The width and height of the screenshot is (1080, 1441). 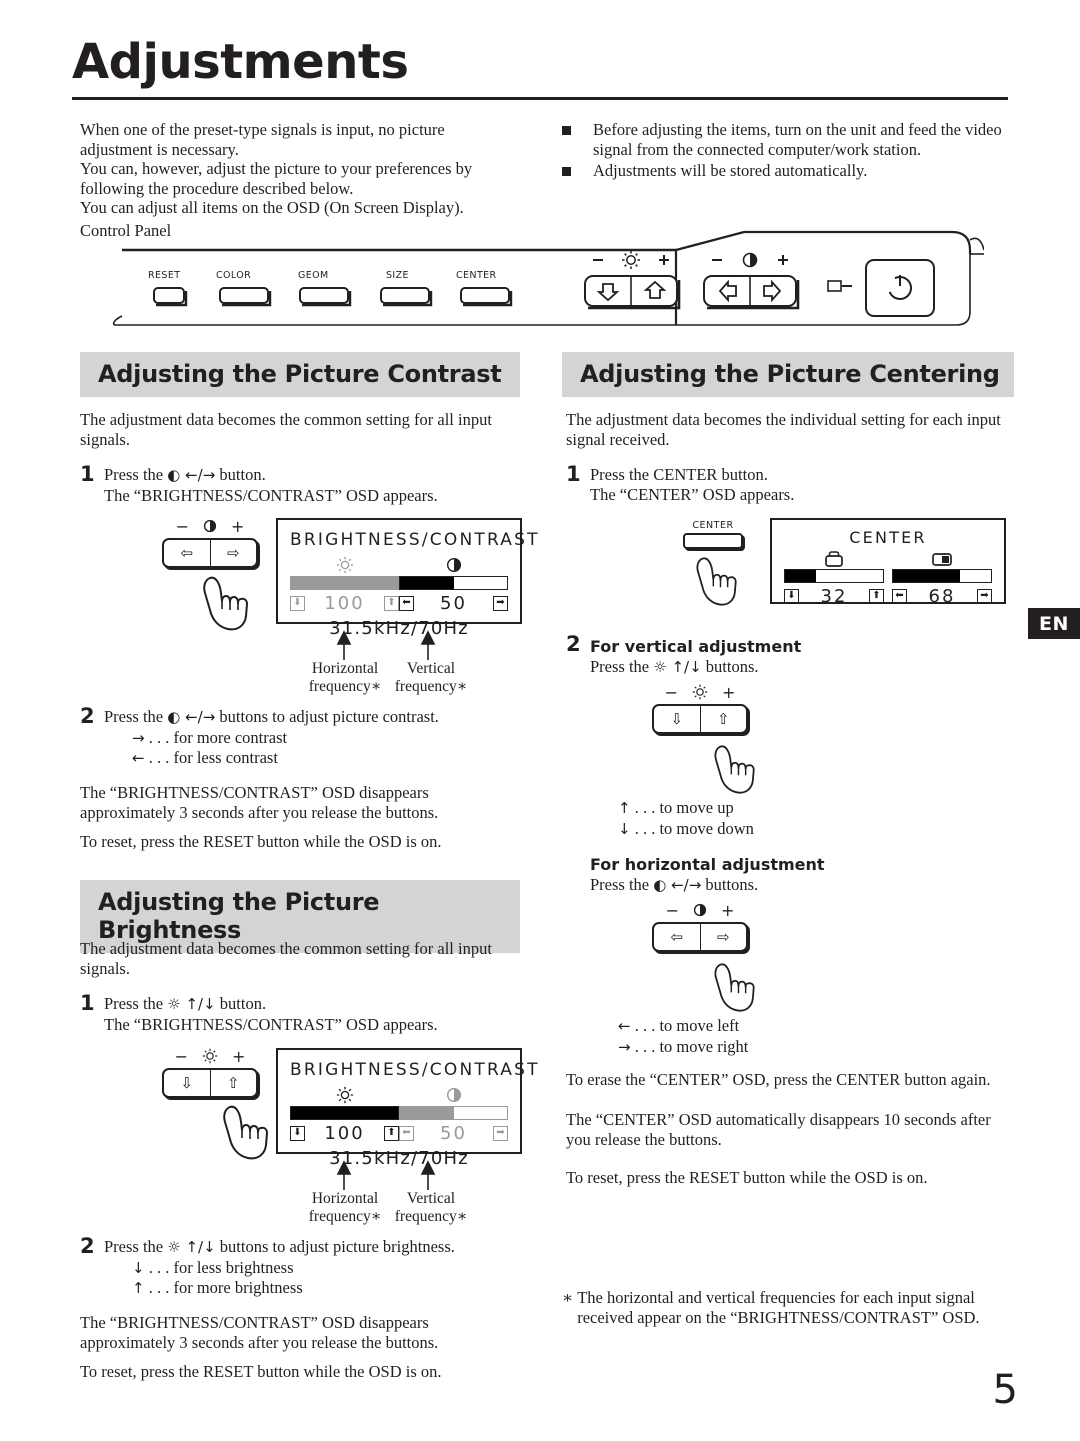 I want to click on osd-bars: ⬇ 100 ⬆ ⬅ 50 ➡, so click(x=399, y=1114).